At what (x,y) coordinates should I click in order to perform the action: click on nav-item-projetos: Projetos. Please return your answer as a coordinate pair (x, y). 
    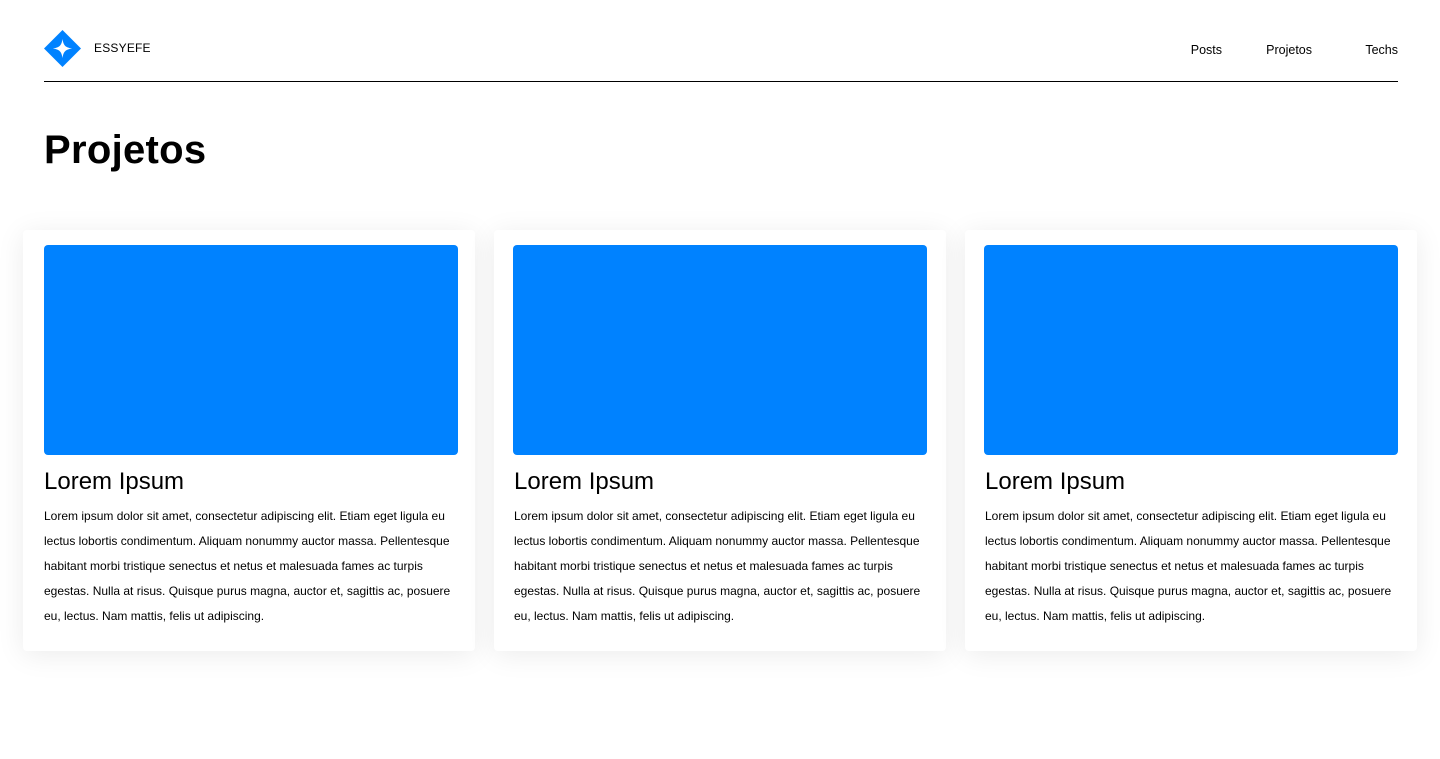
    Looking at the image, I should click on (1289, 50).